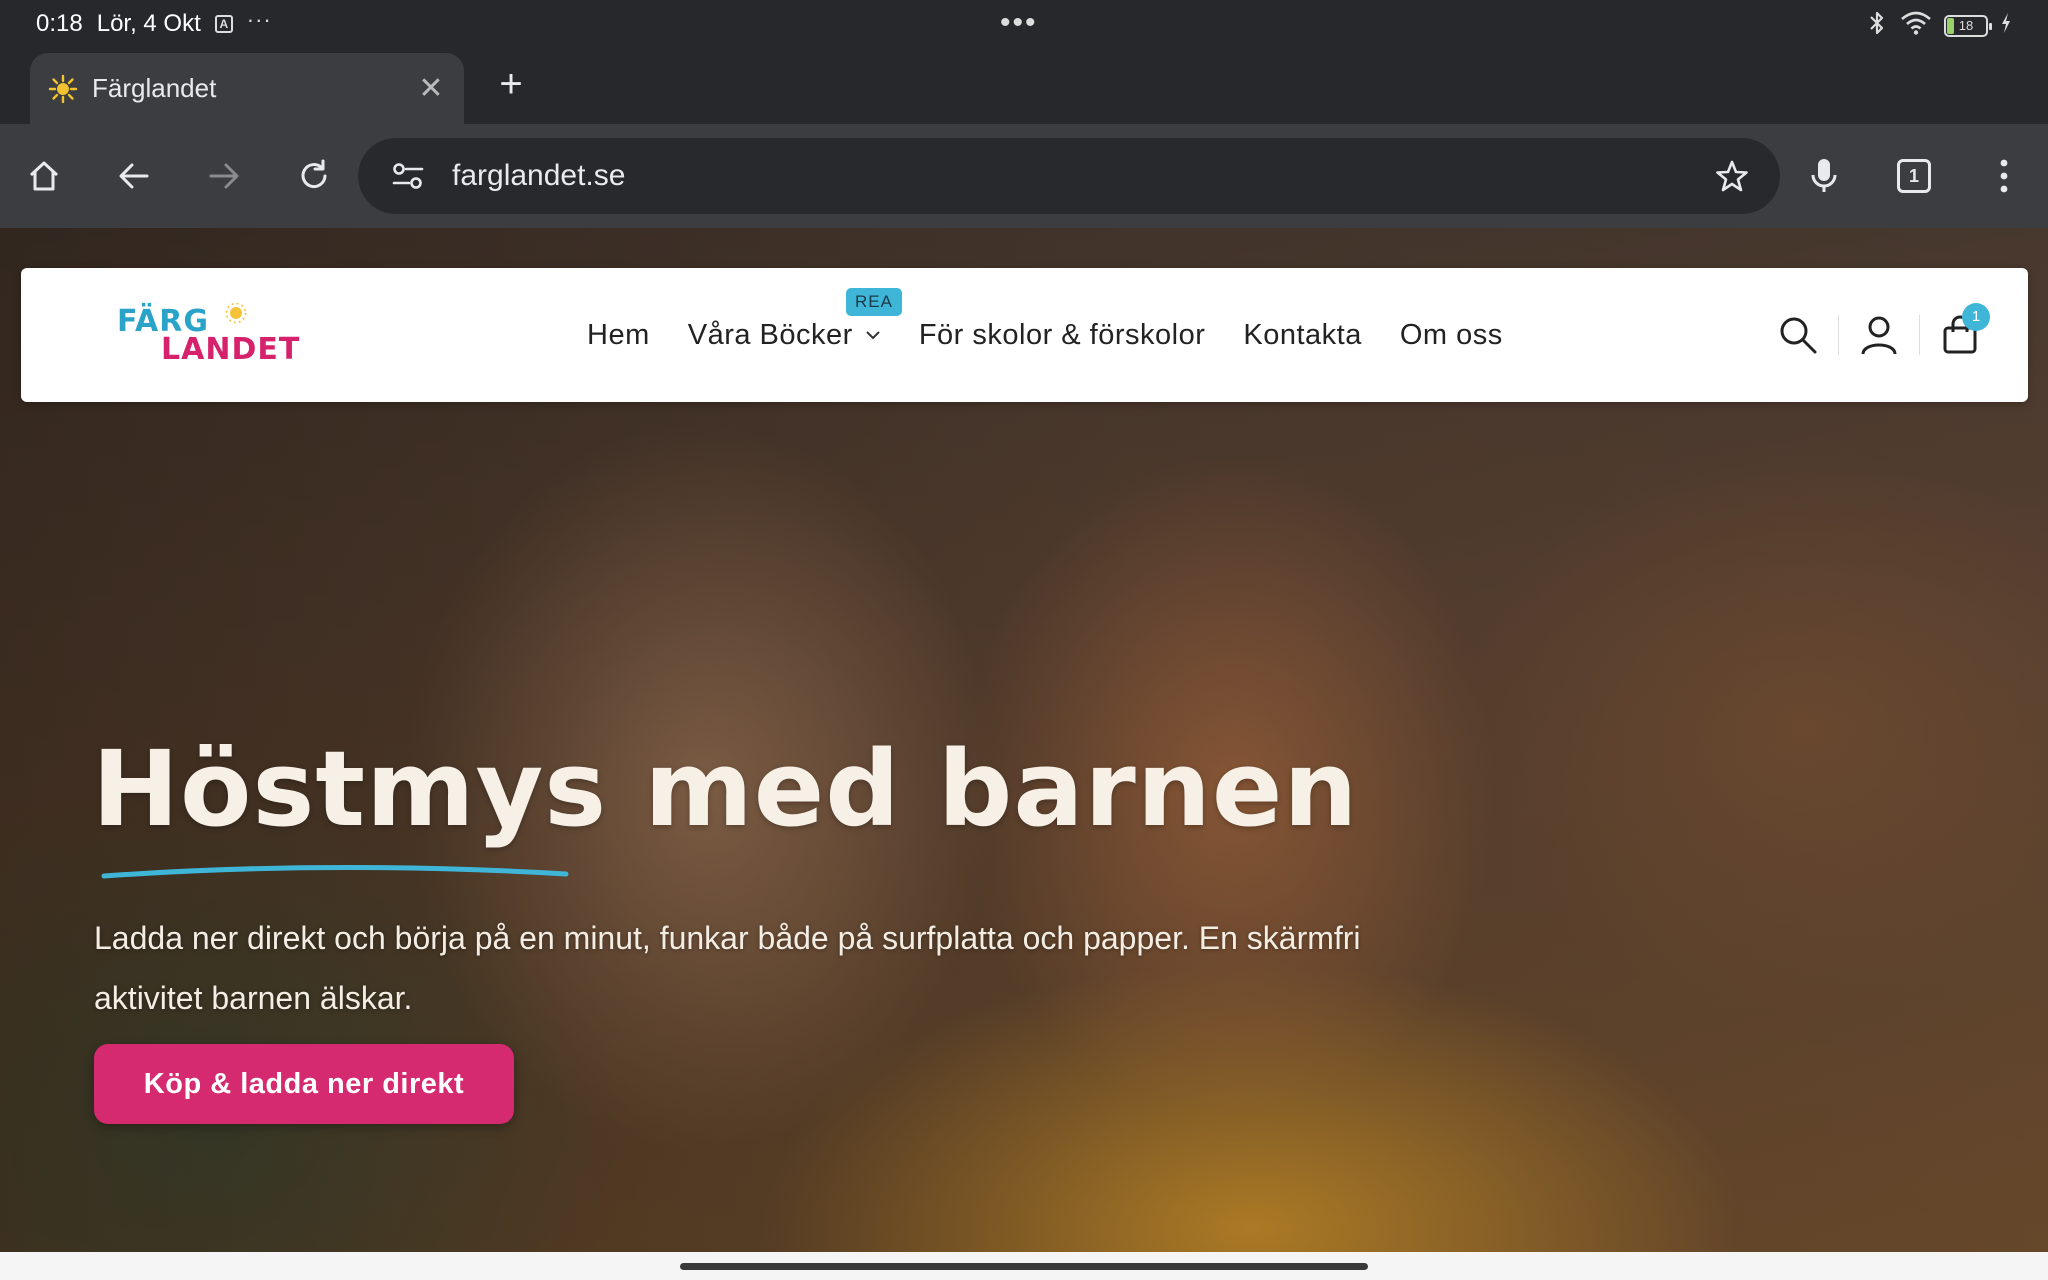 The image size is (2048, 1280). I want to click on navigation-gesture-bar, so click(1024, 1266).